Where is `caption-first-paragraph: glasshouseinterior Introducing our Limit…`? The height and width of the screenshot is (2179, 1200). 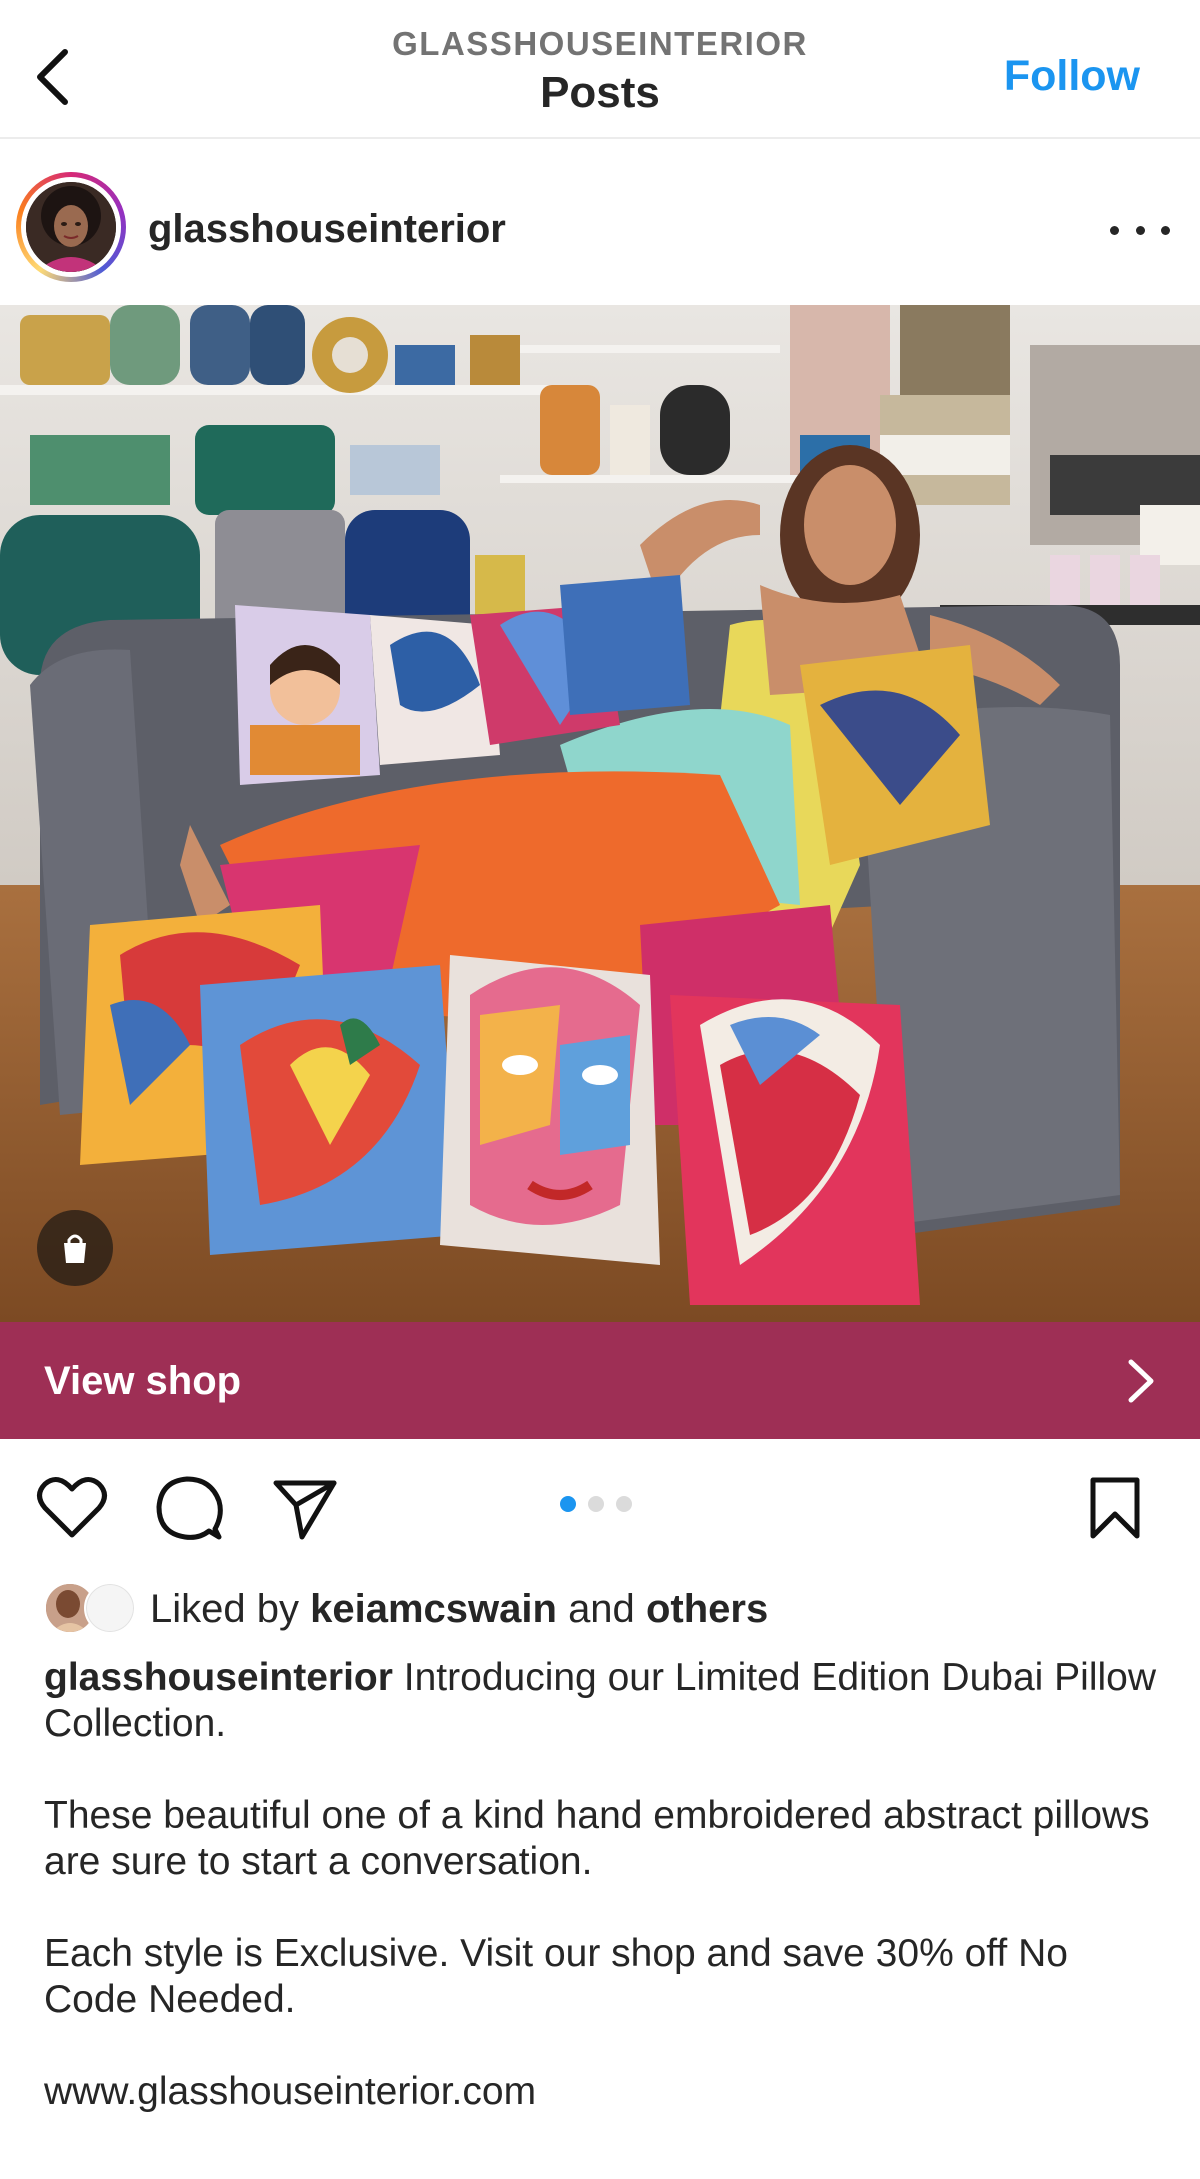 caption-first-paragraph: glasshouseinterior Introducing our Limit… is located at coordinates (604, 1701).